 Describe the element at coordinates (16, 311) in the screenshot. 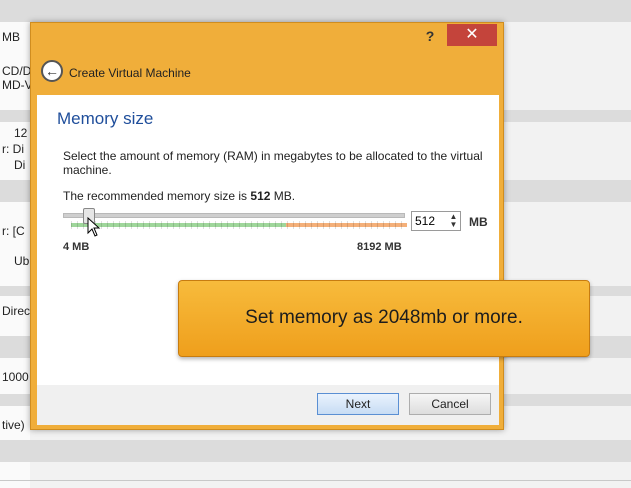

I see `background-text: Direc` at that location.